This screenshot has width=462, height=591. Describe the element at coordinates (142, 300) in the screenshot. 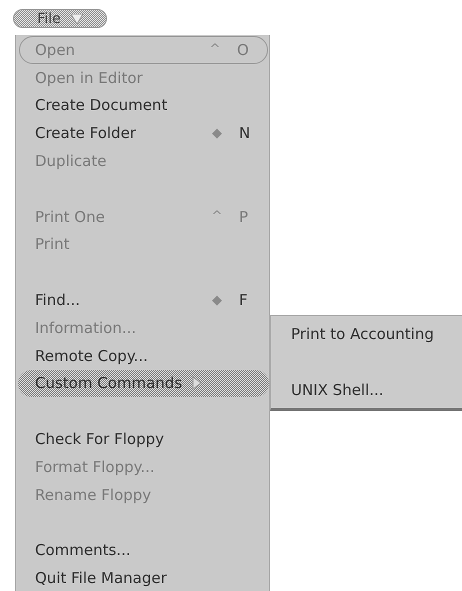

I see `menu-item: Find... ◆ F` at that location.